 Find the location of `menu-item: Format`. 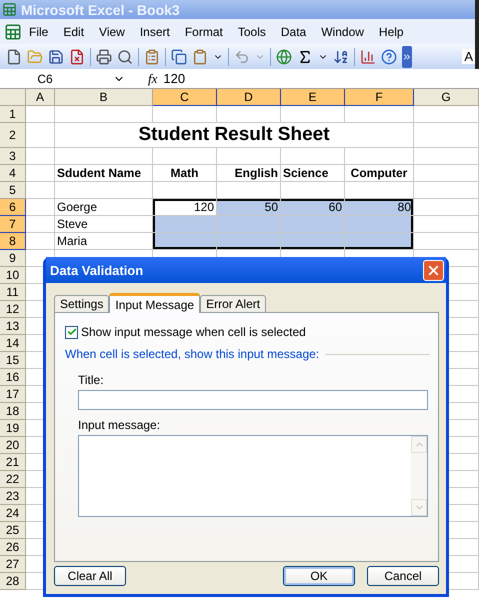

menu-item: Format is located at coordinates (204, 31).